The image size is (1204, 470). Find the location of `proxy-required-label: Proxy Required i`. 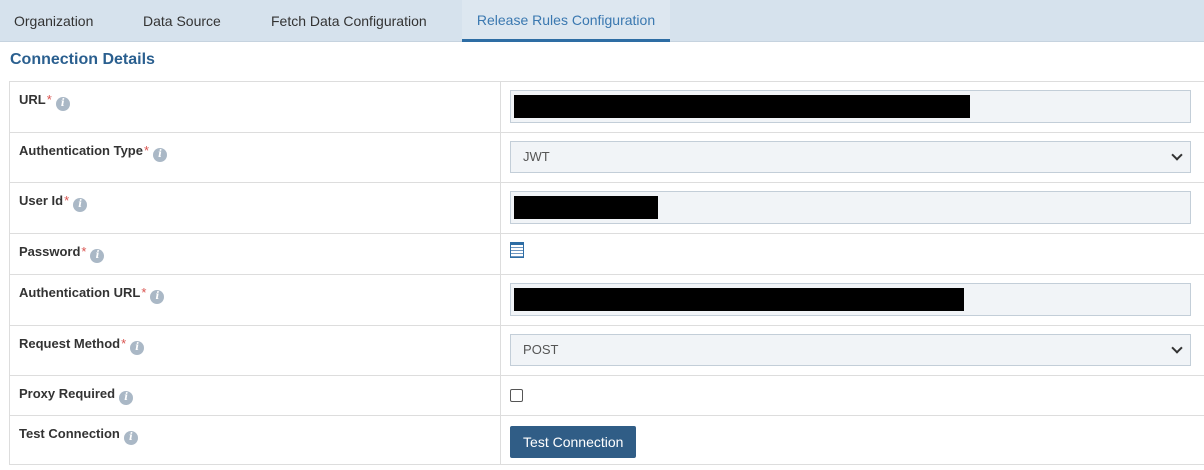

proxy-required-label: Proxy Required i is located at coordinates (255, 395).